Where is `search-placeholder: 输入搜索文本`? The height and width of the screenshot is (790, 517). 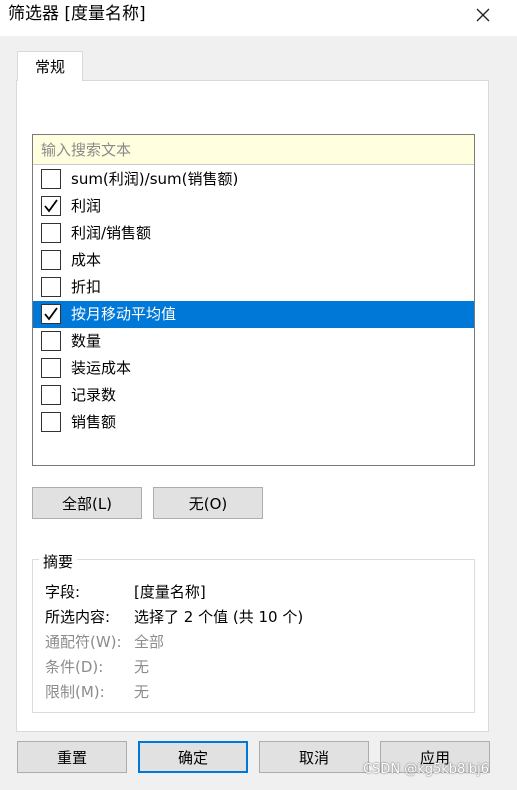 search-placeholder: 输入搜索文本 is located at coordinates (86, 150).